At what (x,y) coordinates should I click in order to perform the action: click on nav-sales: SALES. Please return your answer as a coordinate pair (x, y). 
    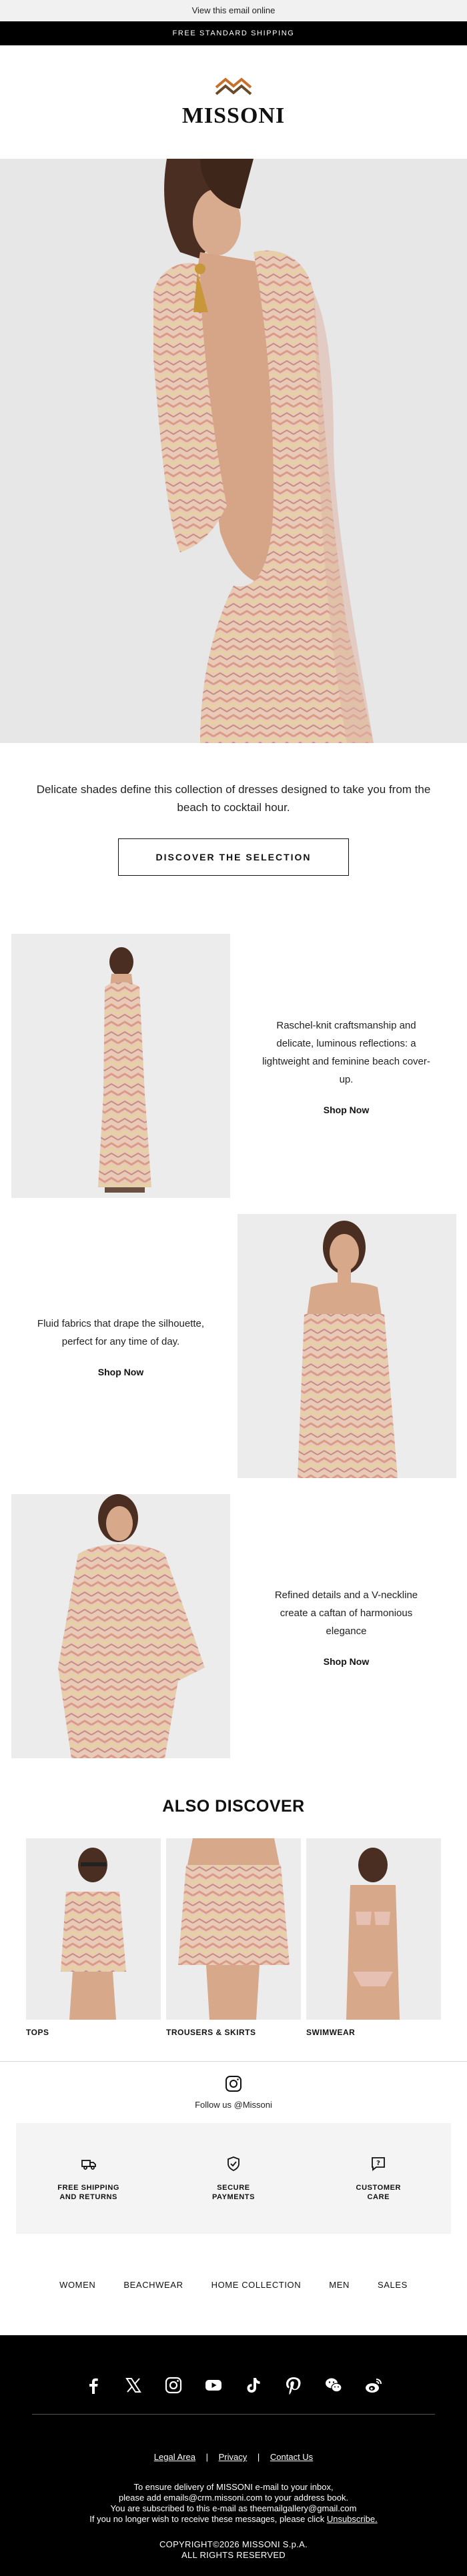
    Looking at the image, I should click on (393, 2285).